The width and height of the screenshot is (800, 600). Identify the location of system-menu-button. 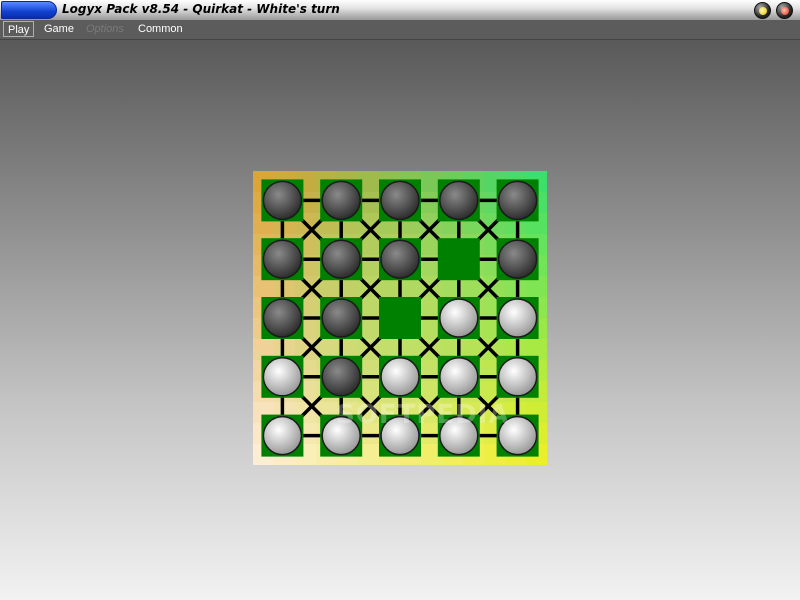
(29, 10).